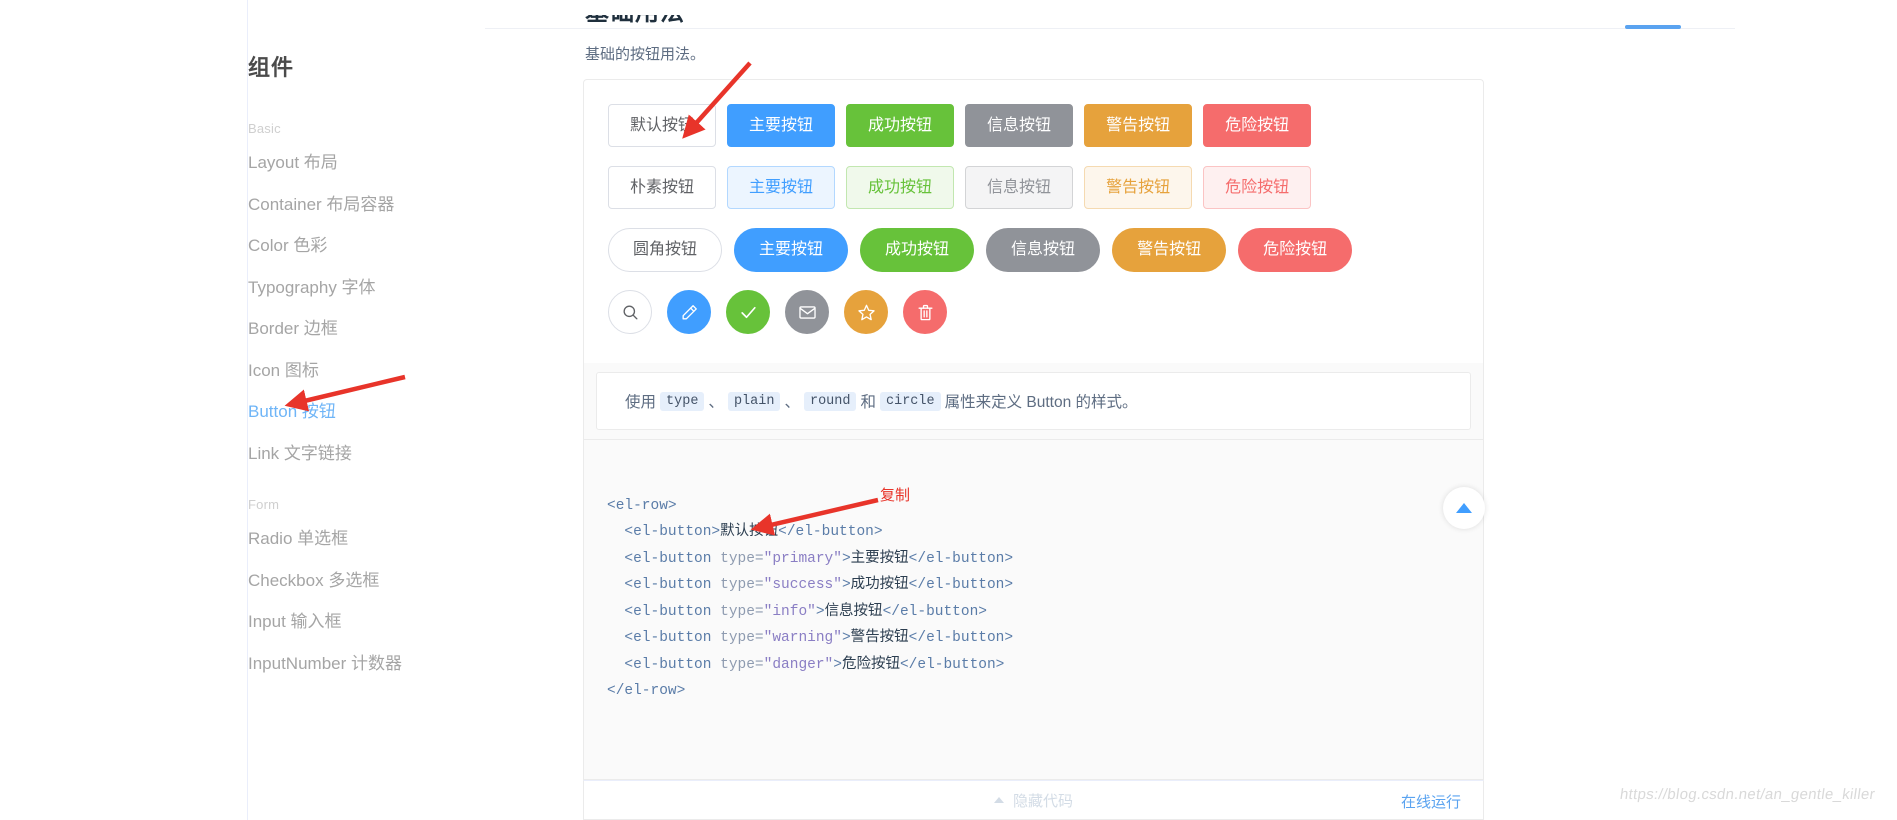 The height and width of the screenshot is (820, 1897). Describe the element at coordinates (321, 204) in the screenshot. I see `sidebar-item-label: Container 布局容器` at that location.